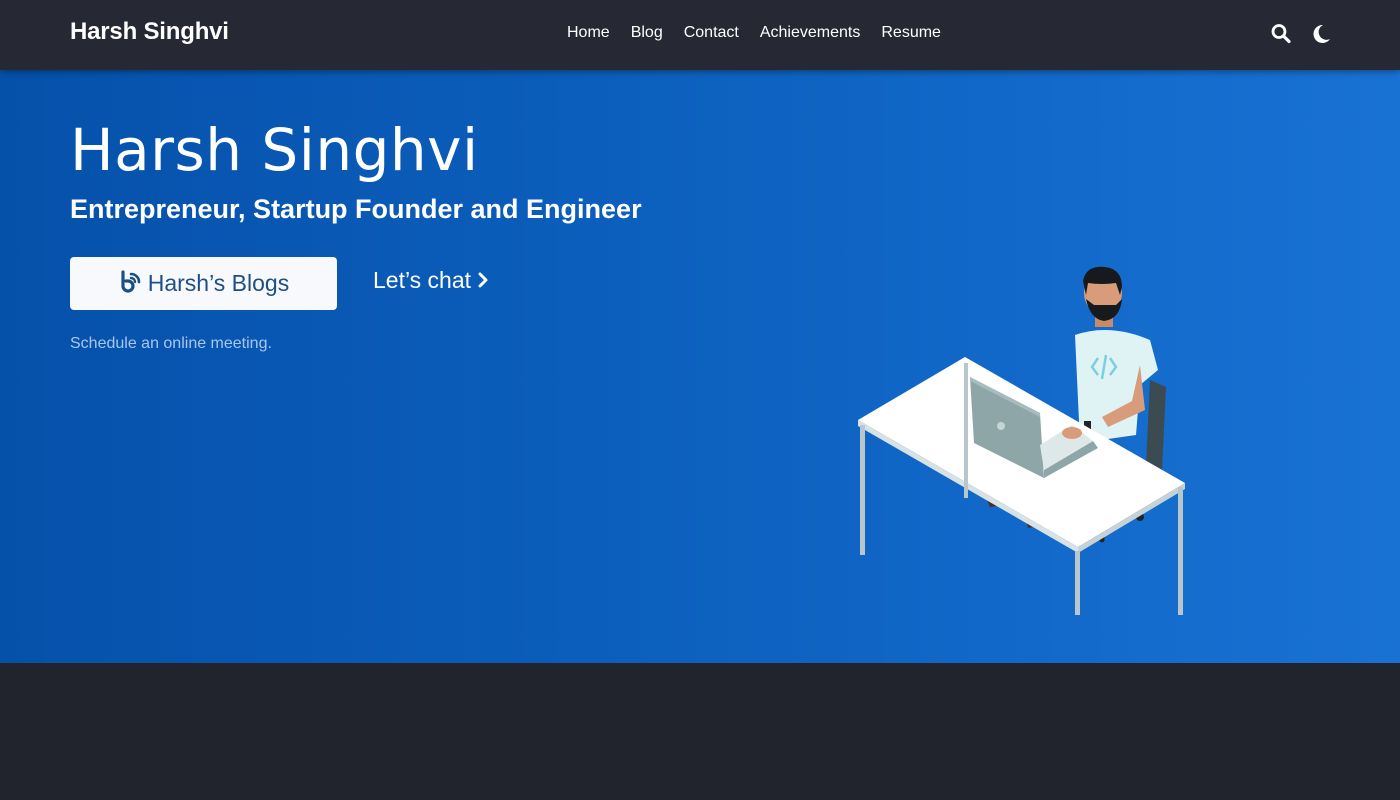 This screenshot has height=800, width=1400. Describe the element at coordinates (218, 283) in the screenshot. I see `blogs-button-label: Harsh’s Blogs` at that location.